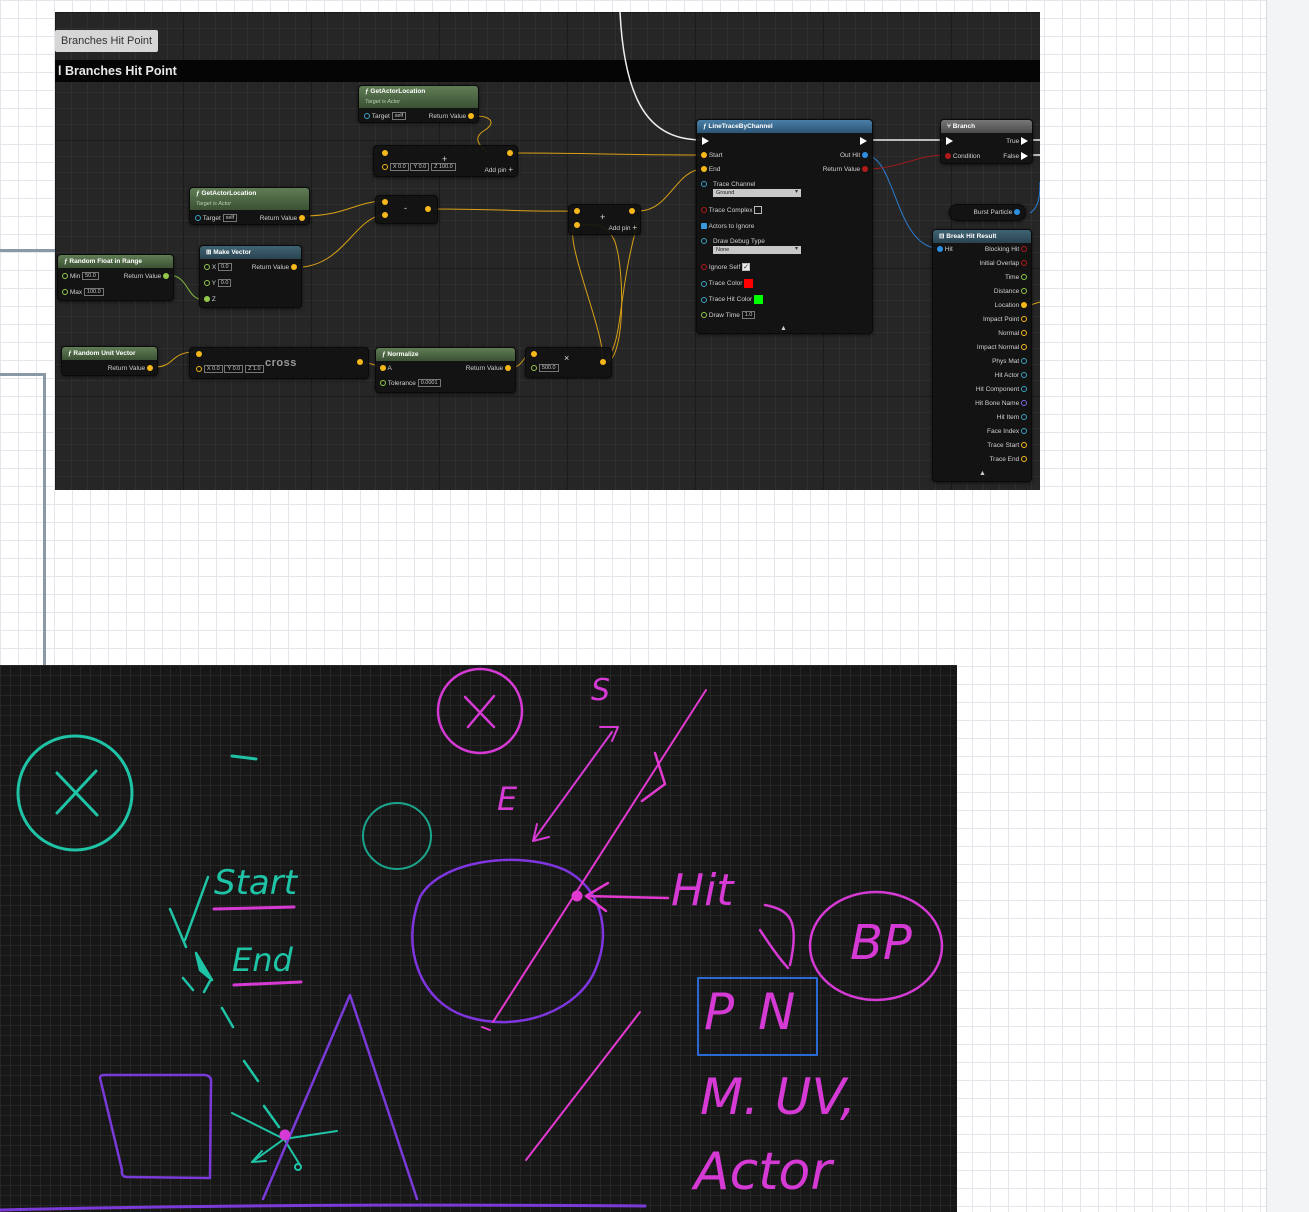  I want to click on trace-color-row: Trace Color, so click(727, 283).